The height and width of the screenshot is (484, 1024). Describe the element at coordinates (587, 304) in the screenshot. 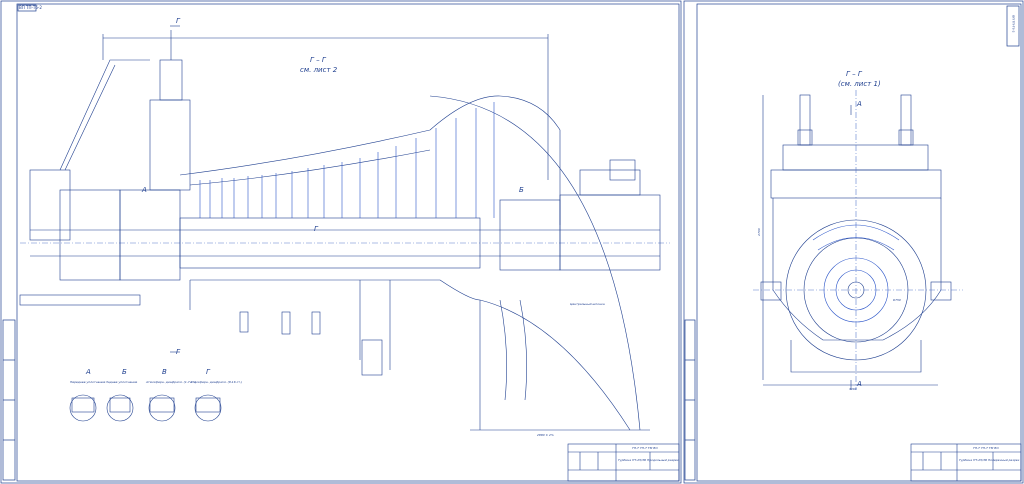

I see `right-annotation: Центральный шпонка` at that location.